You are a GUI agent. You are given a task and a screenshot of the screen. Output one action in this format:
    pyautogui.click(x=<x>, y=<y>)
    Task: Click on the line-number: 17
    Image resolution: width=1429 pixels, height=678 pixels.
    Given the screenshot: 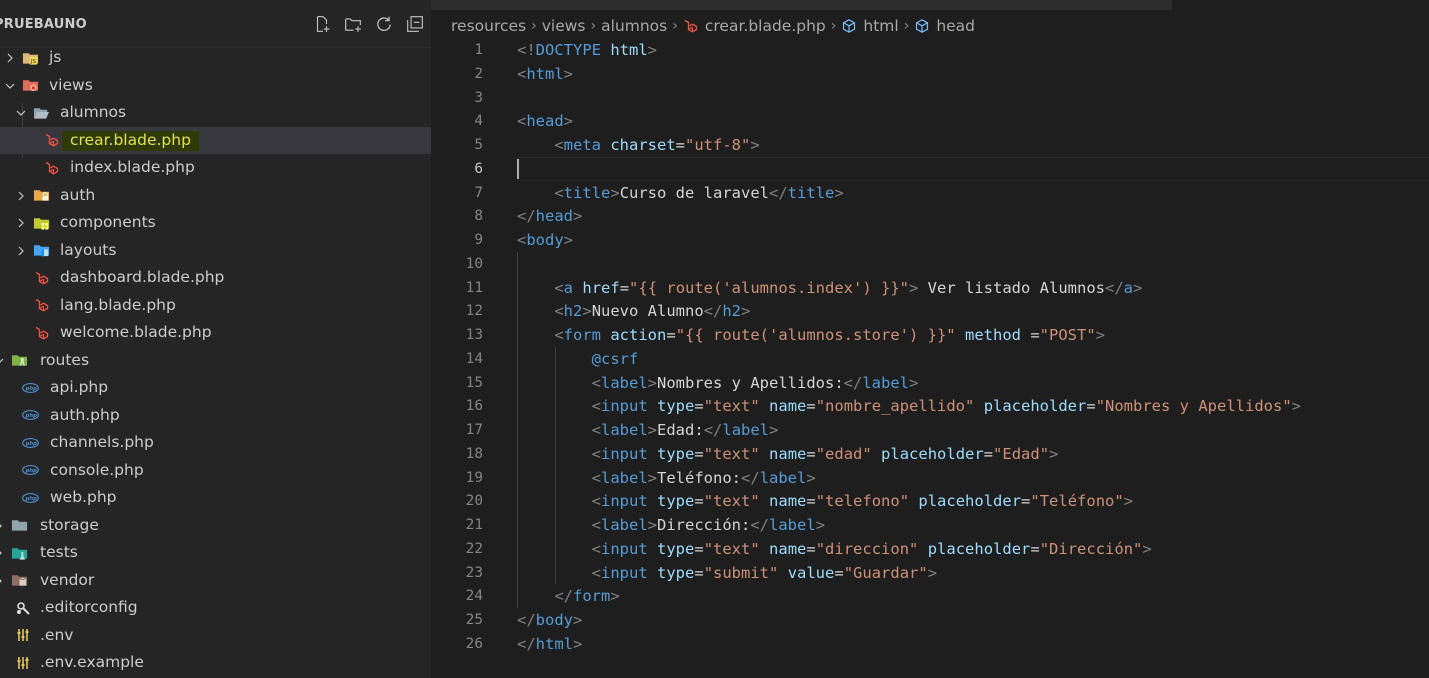 What is the action you would take?
    pyautogui.click(x=474, y=430)
    